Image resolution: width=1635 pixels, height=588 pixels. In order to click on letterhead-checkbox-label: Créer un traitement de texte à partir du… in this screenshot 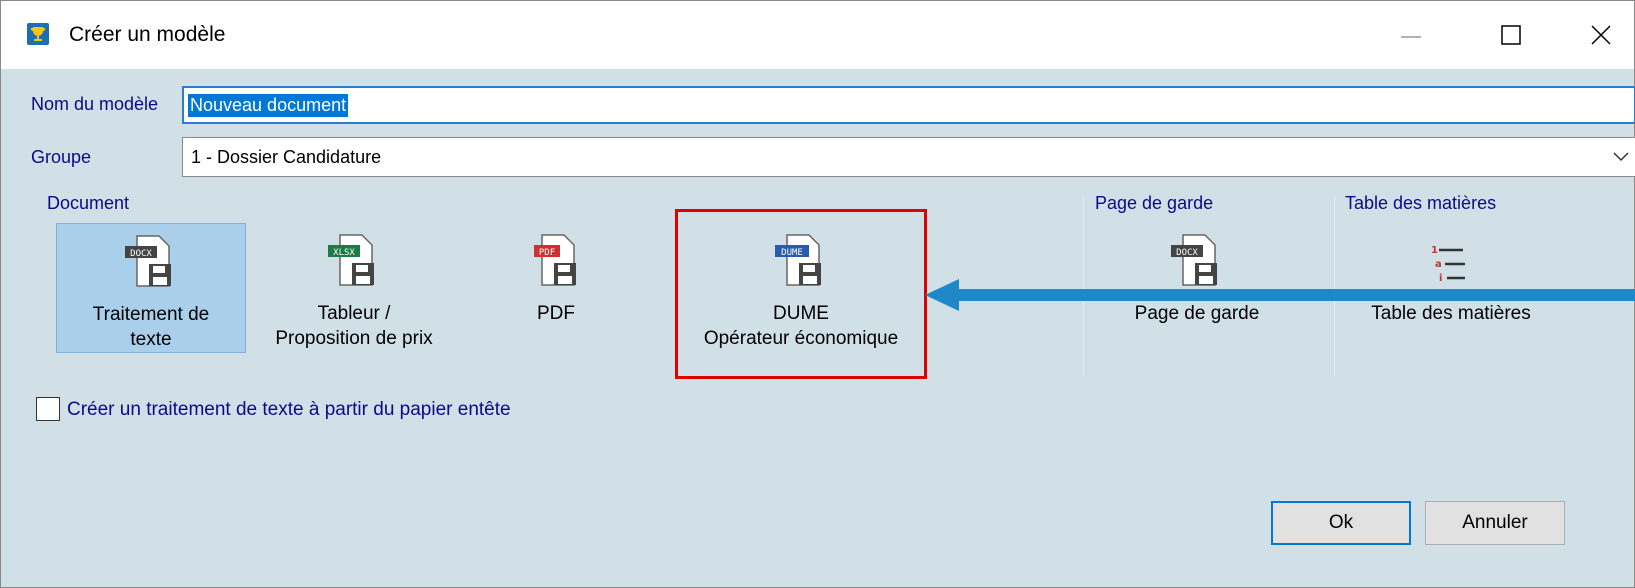, I will do `click(289, 409)`.